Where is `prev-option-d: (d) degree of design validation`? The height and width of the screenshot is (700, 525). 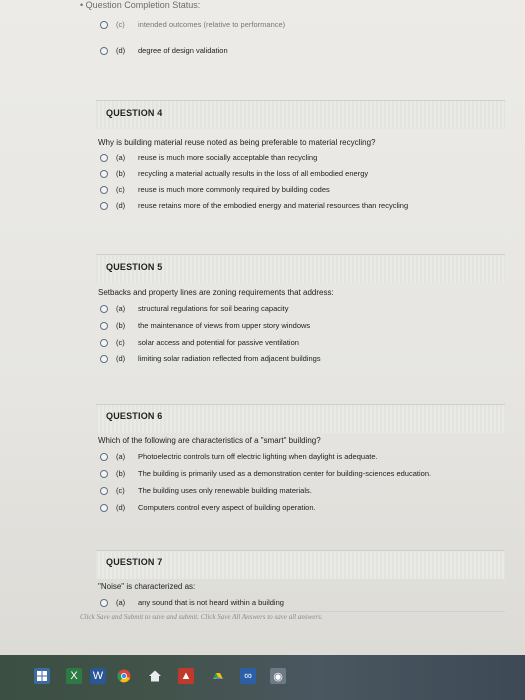 prev-option-d: (d) degree of design validation is located at coordinates (164, 50).